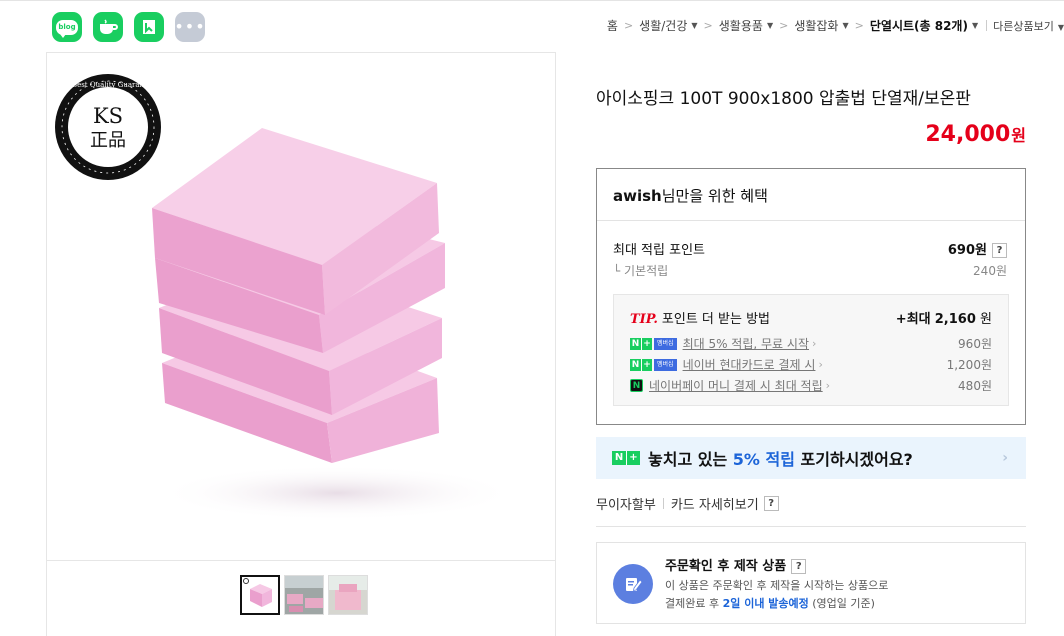  I want to click on benefit-header: awish님만을 위한 혜택, so click(811, 195).